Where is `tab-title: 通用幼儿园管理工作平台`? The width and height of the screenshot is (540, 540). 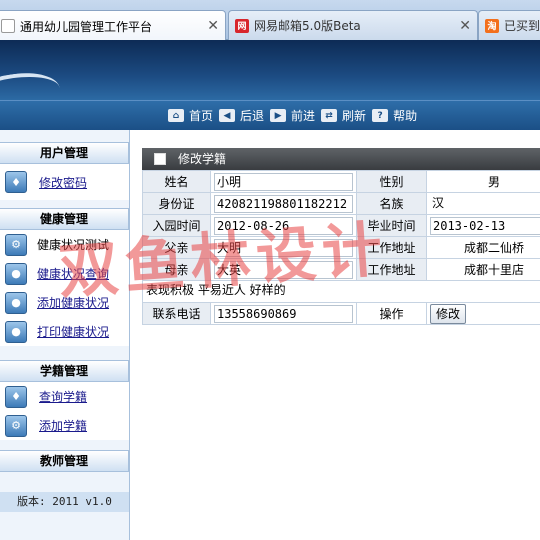
tab-title: 通用幼儿园管理工作平台 is located at coordinates (86, 26).